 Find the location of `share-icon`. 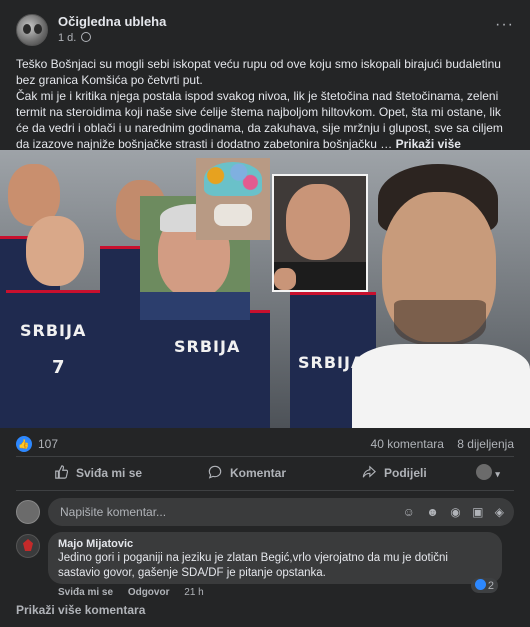

share-icon is located at coordinates (369, 471).